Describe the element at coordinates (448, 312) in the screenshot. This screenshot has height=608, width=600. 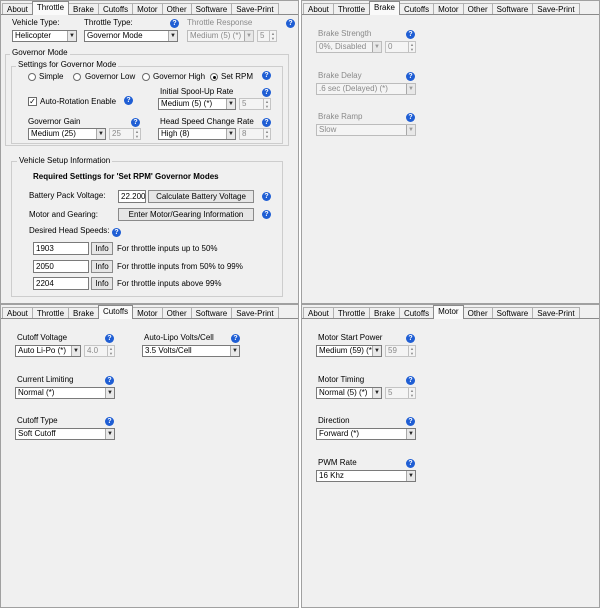
I see `tab-motor: Motor` at that location.